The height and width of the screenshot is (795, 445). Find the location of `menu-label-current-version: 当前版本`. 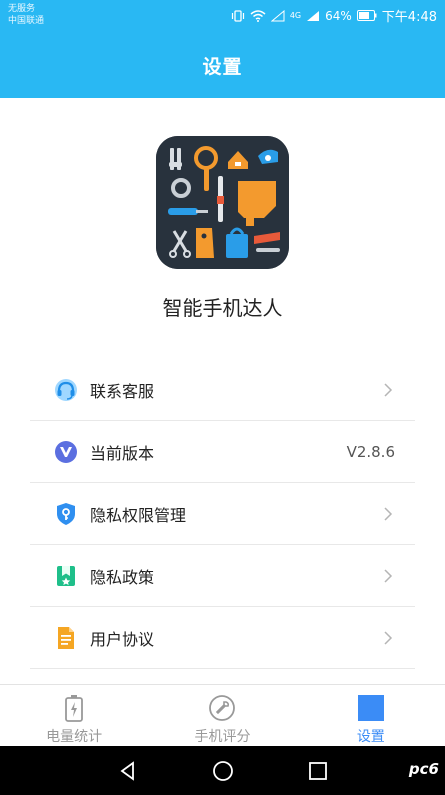

menu-label-current-version: 当前版本 is located at coordinates (122, 453).